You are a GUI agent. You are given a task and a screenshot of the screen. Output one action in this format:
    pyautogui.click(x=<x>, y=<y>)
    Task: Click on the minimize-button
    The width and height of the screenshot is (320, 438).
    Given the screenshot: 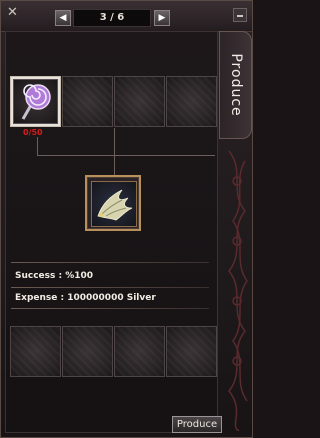 What is the action you would take?
    pyautogui.click(x=240, y=15)
    